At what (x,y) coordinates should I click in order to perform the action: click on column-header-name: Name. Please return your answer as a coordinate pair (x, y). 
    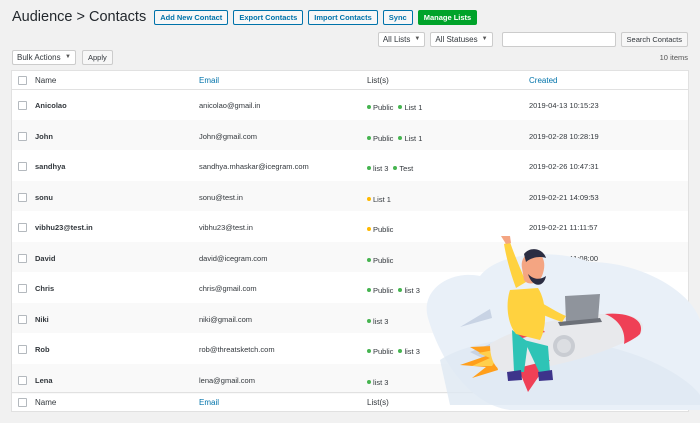
    Looking at the image, I should click on (46, 80).